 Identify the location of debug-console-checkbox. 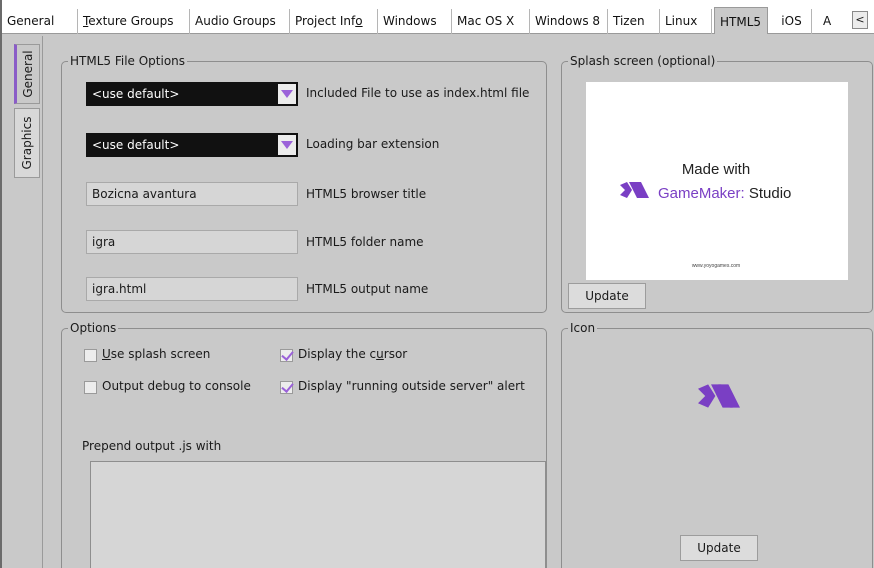
(90, 387).